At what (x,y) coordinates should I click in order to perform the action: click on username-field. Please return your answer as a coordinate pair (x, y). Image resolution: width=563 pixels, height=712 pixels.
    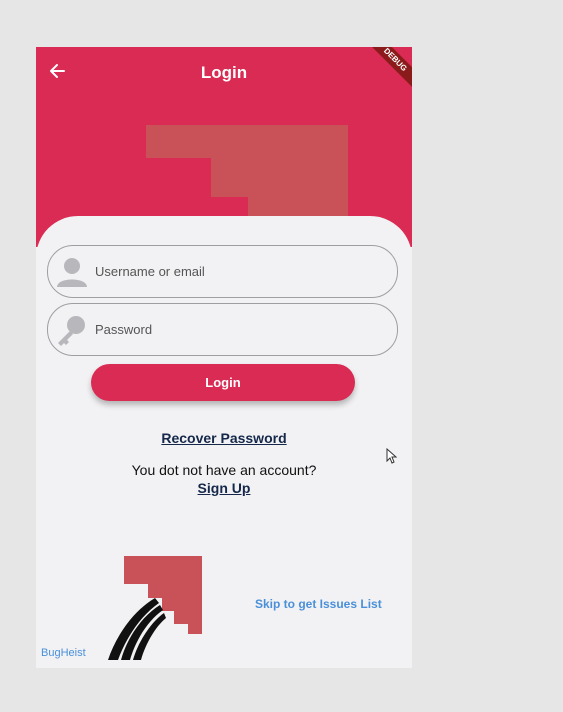
    Looking at the image, I should click on (222, 271).